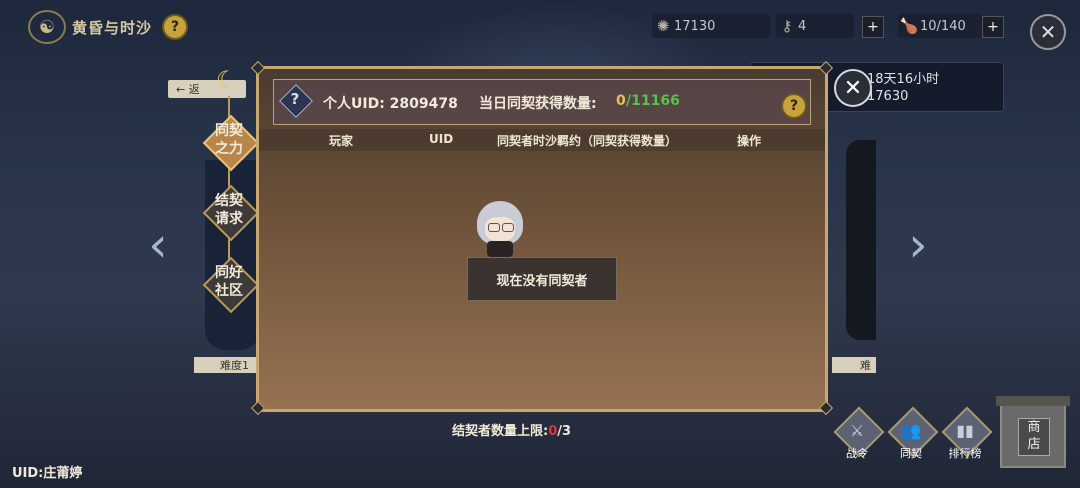 Image resolution: width=1080 pixels, height=488 pixels. What do you see at coordinates (653, 101) in the screenshot?
I see `daily-bond-max: /11166` at bounding box center [653, 101].